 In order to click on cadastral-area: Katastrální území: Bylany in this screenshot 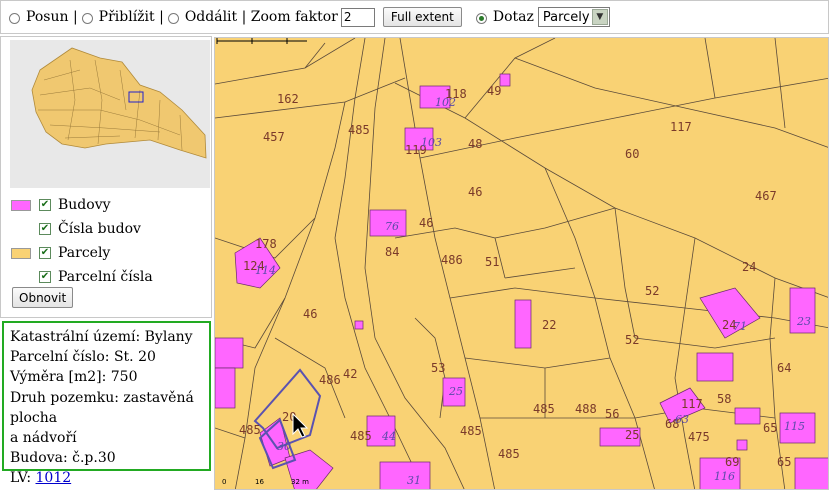, I will do `click(101, 337)`.